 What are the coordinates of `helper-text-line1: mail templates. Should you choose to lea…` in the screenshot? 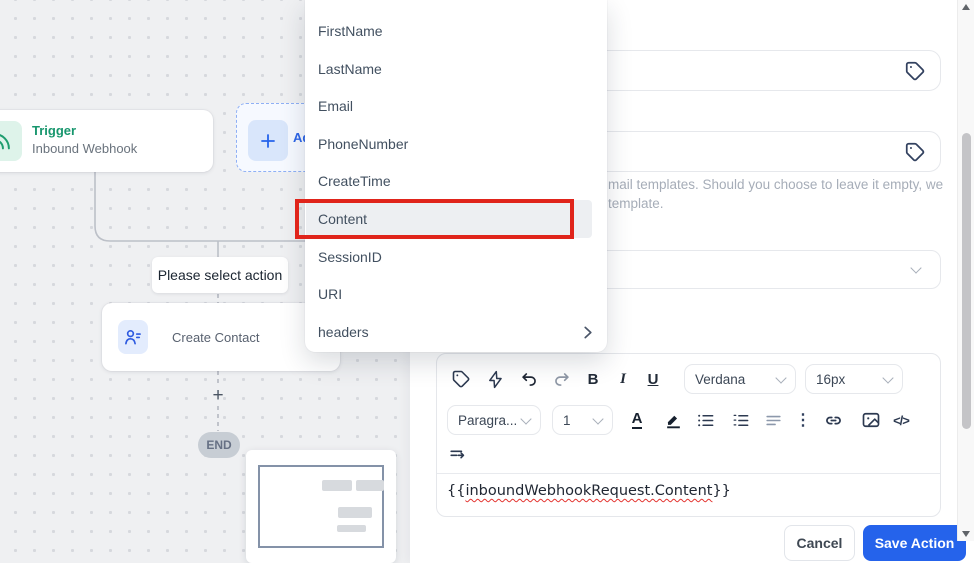 It's located at (776, 184).